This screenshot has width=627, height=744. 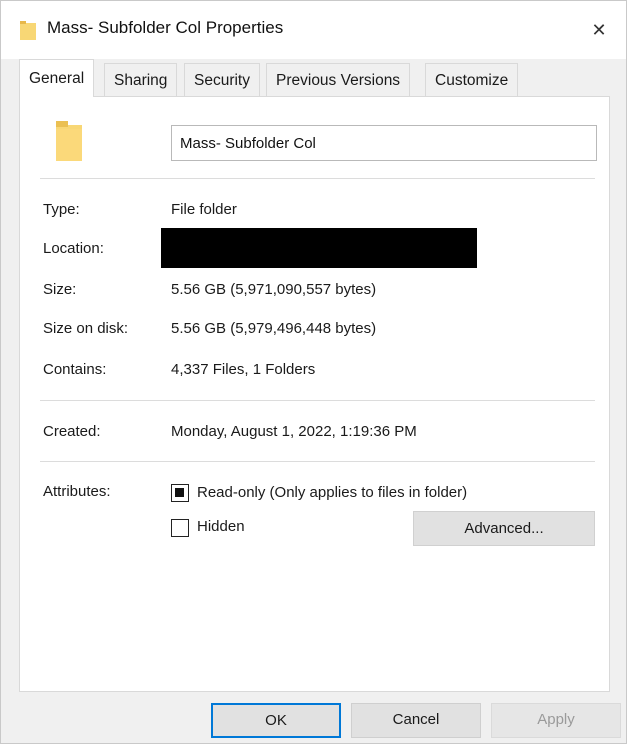 I want to click on tab-sharing: Sharing, so click(x=141, y=79).